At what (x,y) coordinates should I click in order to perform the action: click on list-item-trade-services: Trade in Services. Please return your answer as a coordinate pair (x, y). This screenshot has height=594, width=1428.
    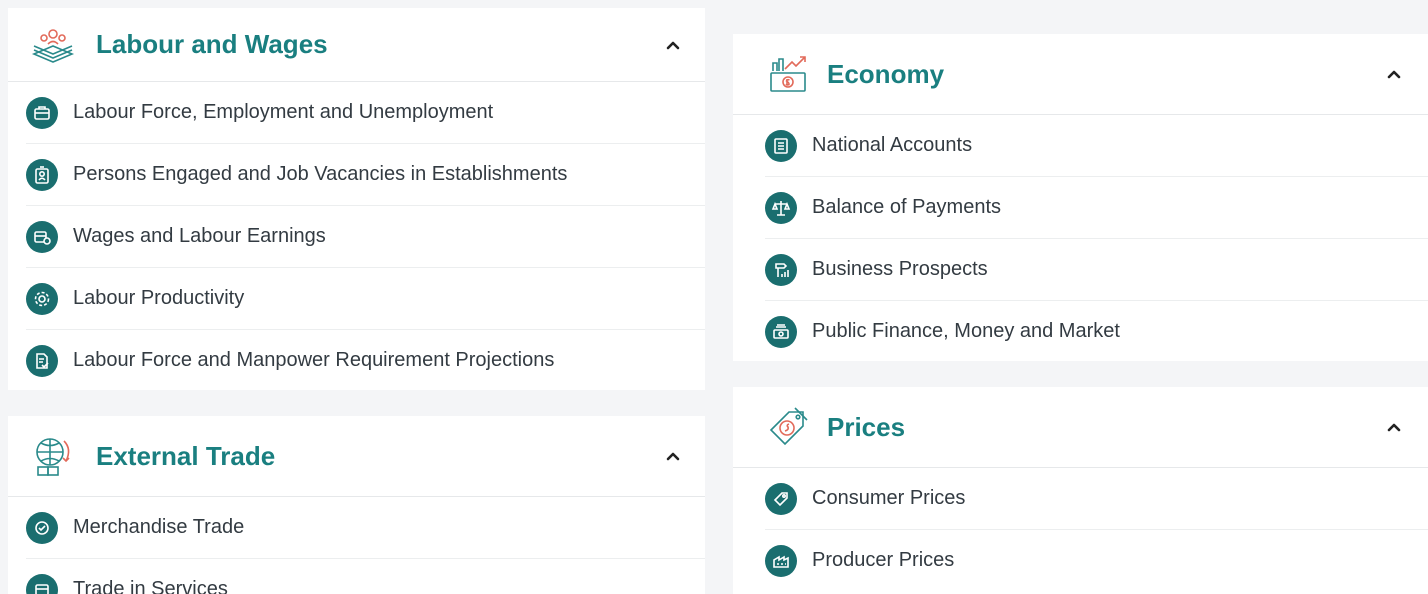
    Looking at the image, I should click on (365, 576).